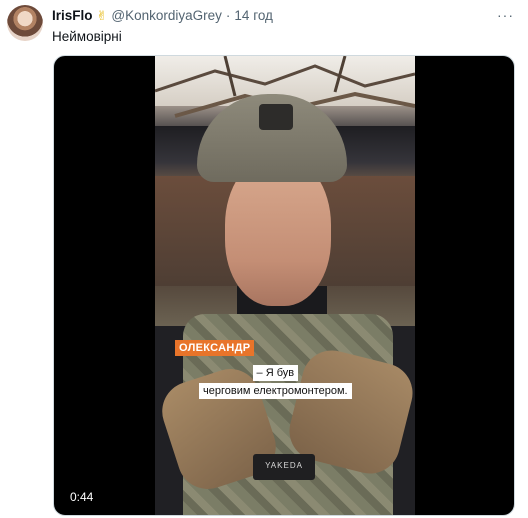  Describe the element at coordinates (72, 15) in the screenshot. I see `display-name: IrisFlo` at that location.